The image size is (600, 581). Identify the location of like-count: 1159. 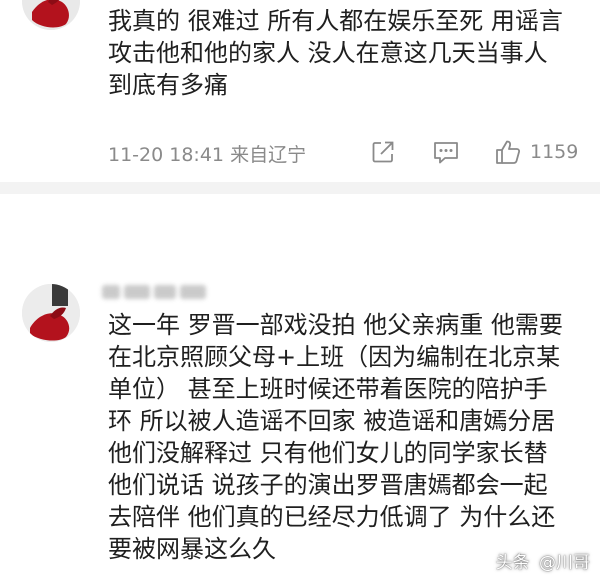
(554, 152).